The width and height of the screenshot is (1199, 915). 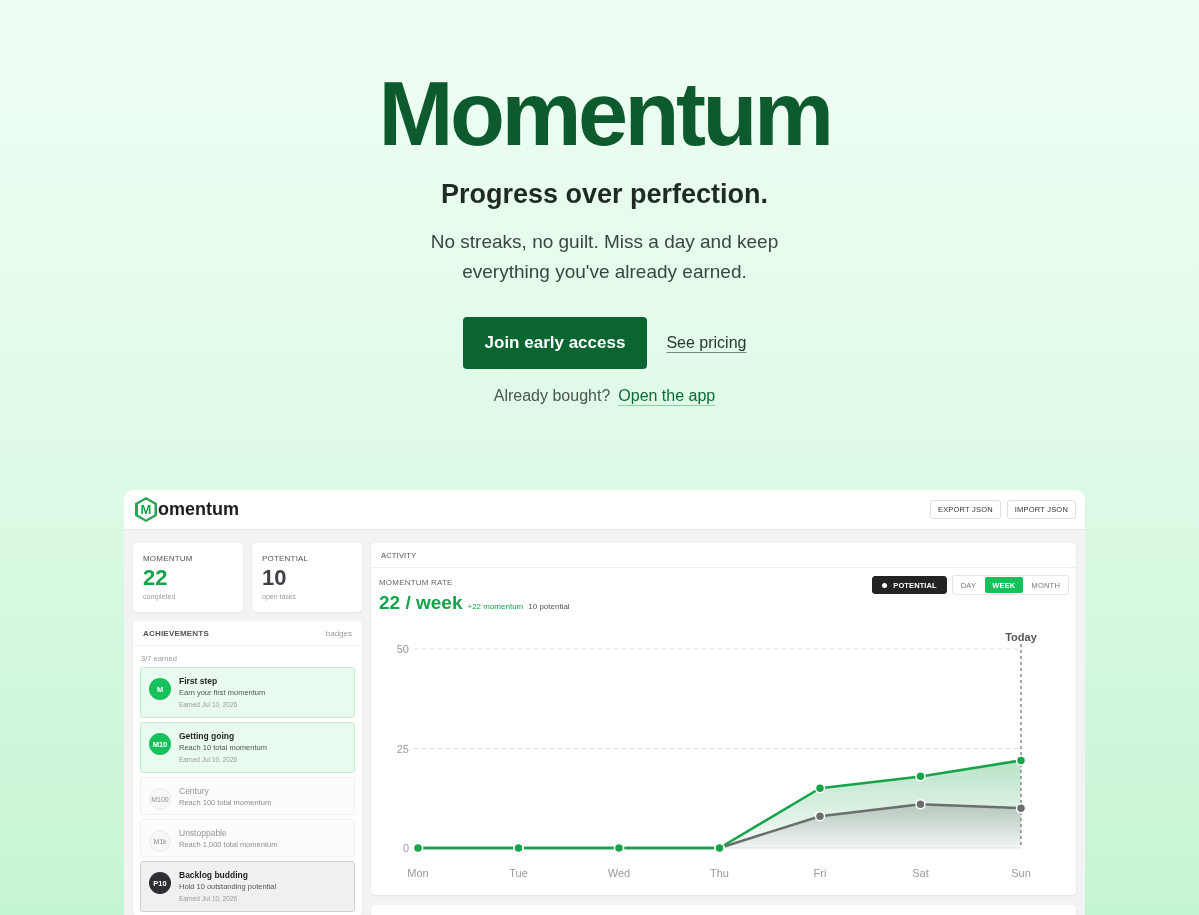 I want to click on logo-mark: M, so click(x=146, y=509).